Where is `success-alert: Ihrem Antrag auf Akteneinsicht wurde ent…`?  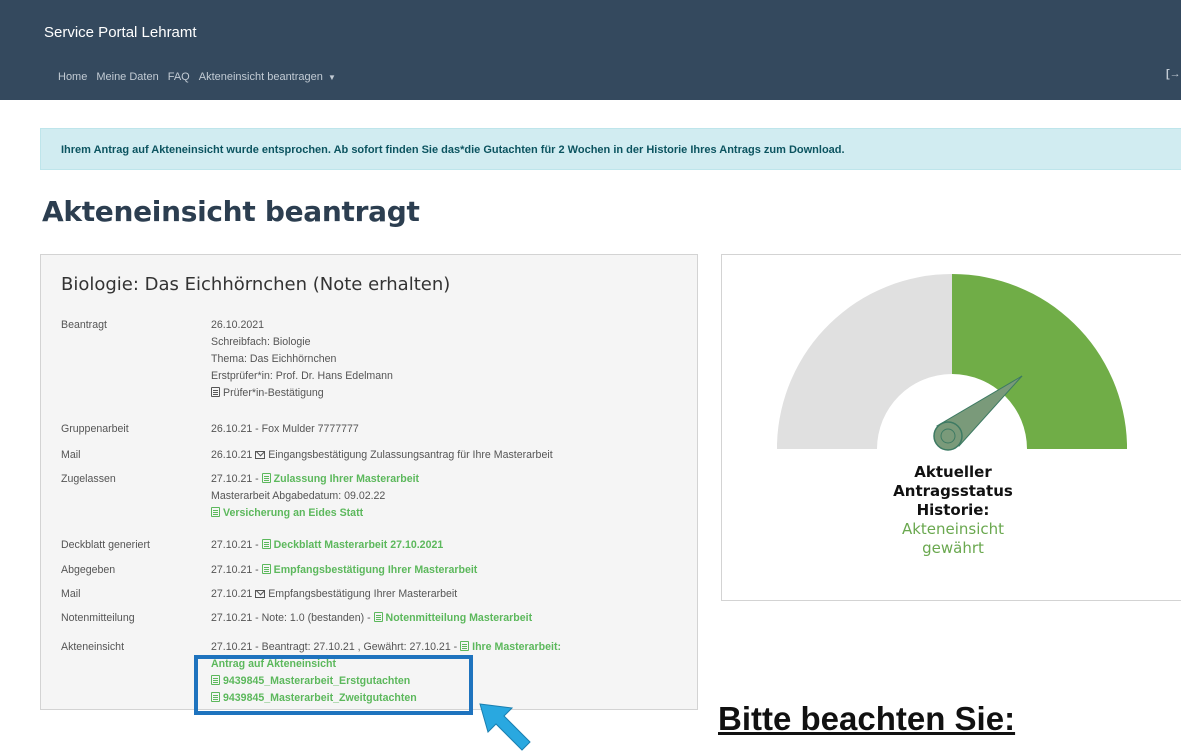
success-alert: Ihrem Antrag auf Akteneinsicht wurde ent… is located at coordinates (610, 149).